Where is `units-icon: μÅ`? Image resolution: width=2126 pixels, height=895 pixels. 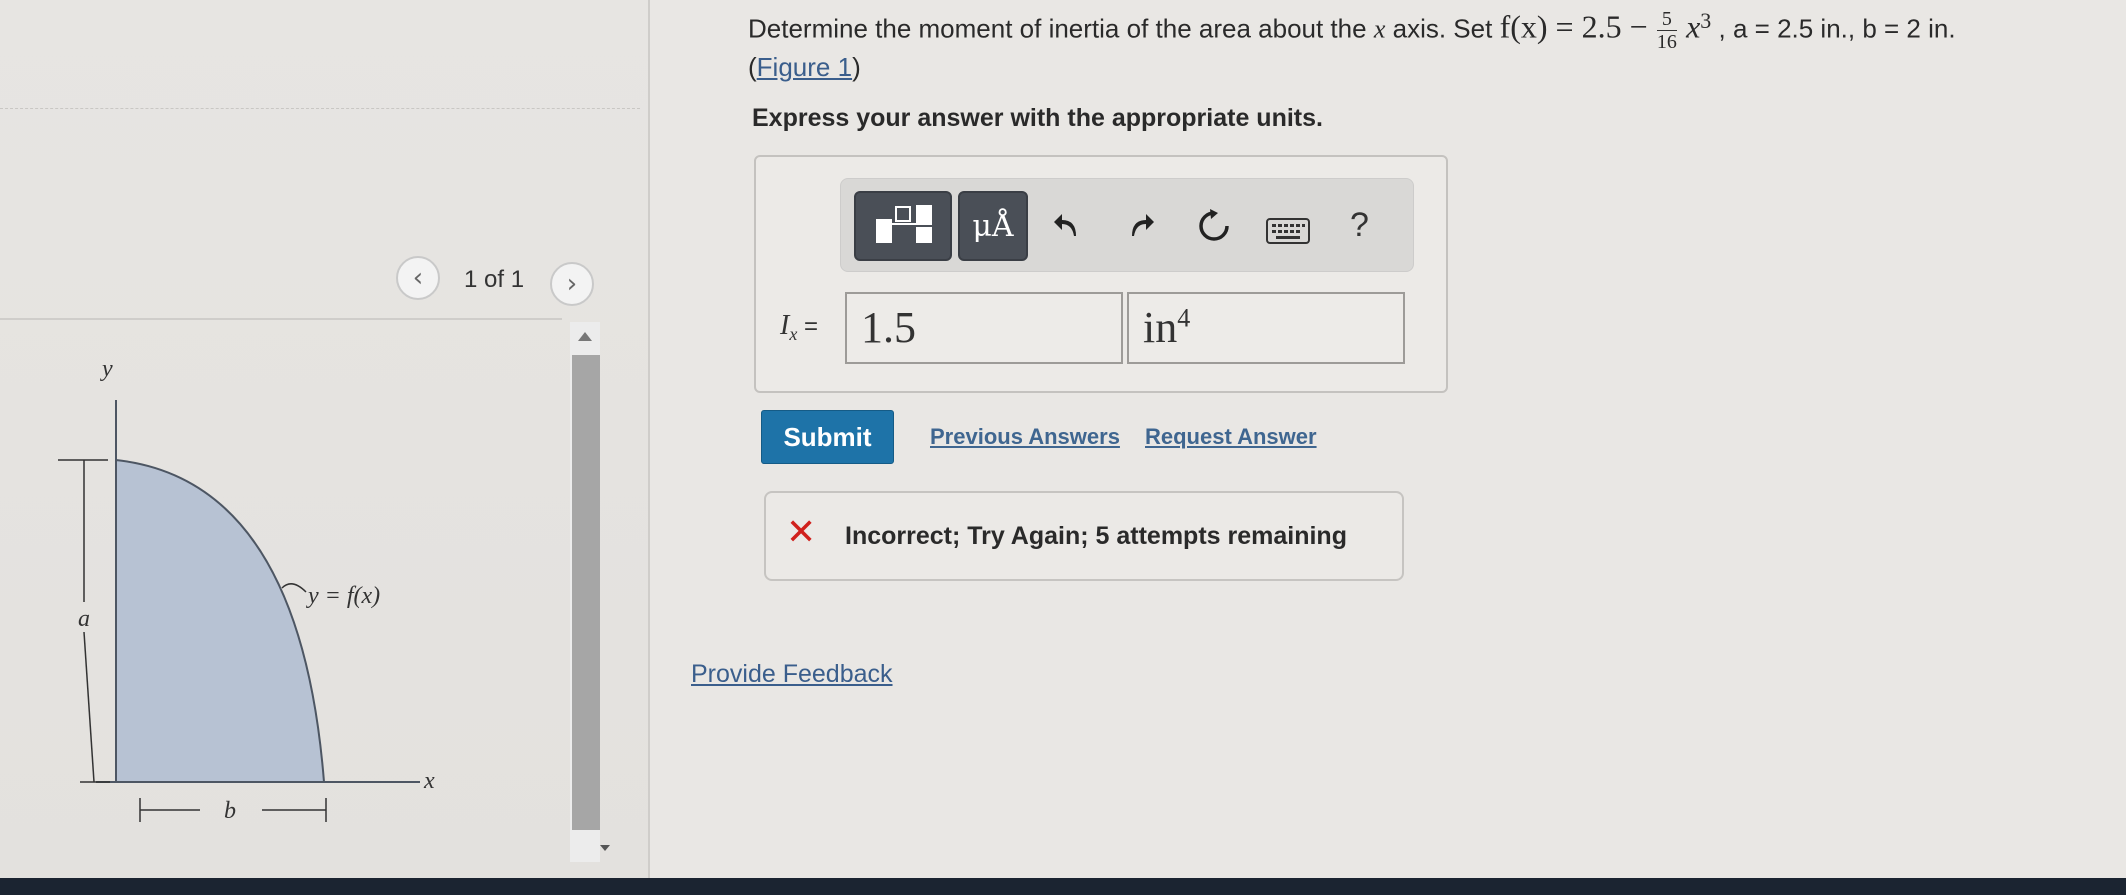
units-icon: μÅ is located at coordinates (993, 226).